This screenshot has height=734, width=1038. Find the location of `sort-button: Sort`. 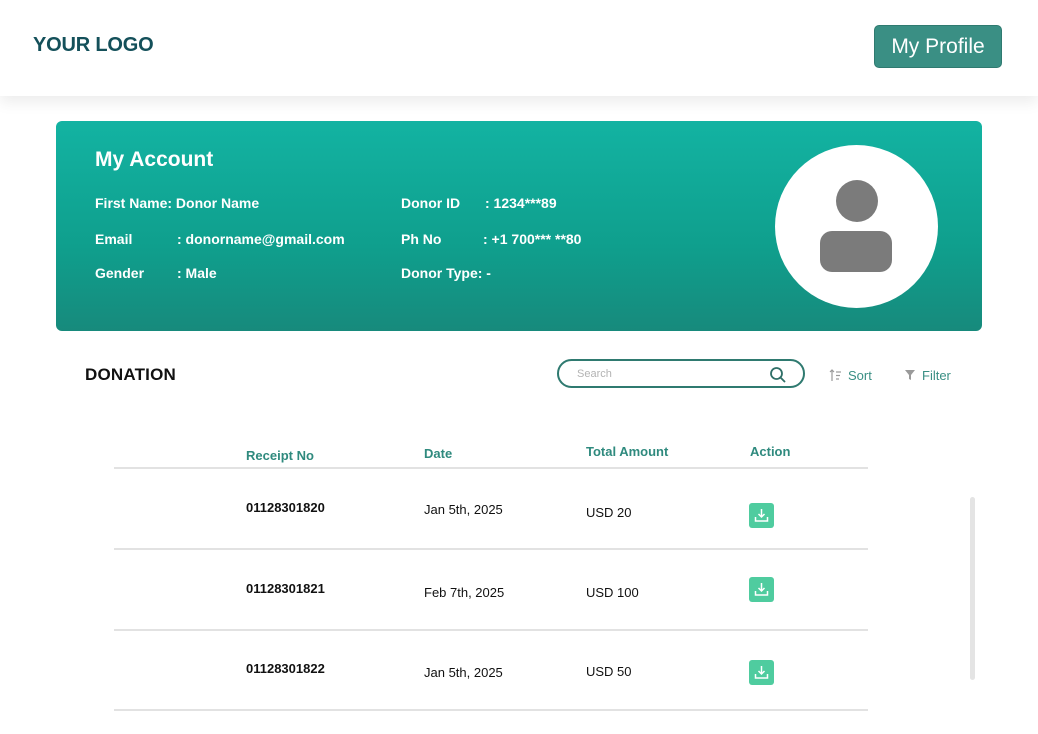

sort-button: Sort is located at coordinates (850, 375).